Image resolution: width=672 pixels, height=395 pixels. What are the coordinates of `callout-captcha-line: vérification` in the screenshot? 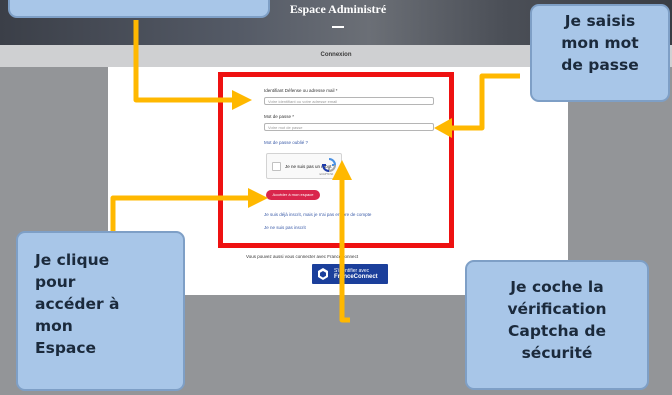 It's located at (557, 309).